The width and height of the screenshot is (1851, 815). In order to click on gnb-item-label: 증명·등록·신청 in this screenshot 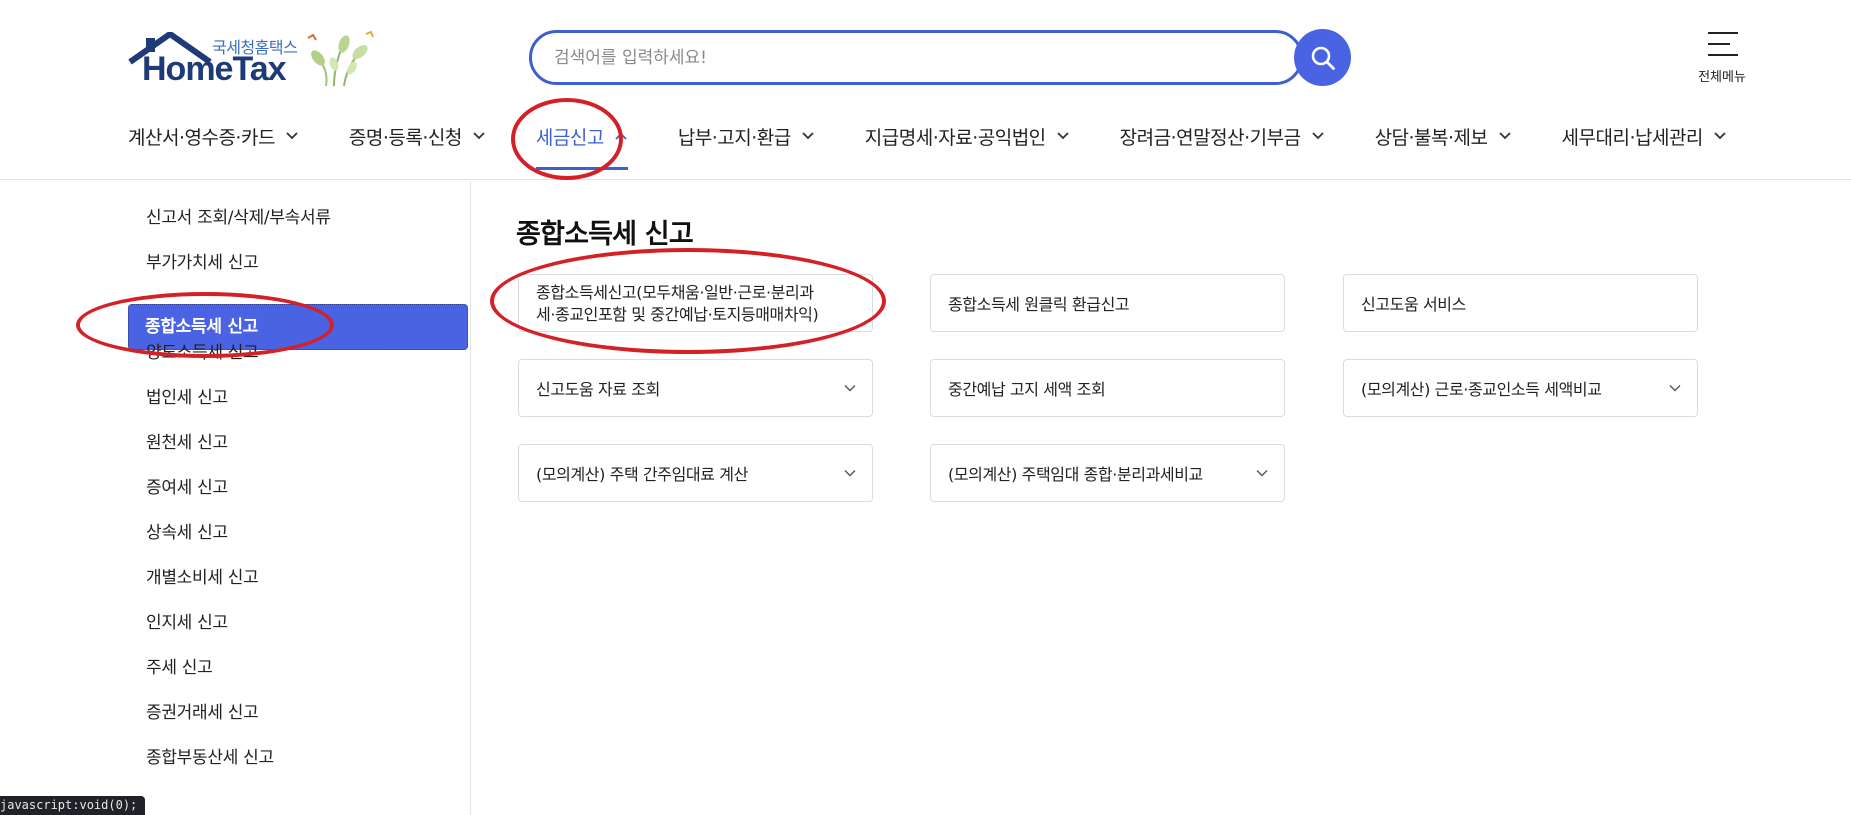, I will do `click(405, 137)`.